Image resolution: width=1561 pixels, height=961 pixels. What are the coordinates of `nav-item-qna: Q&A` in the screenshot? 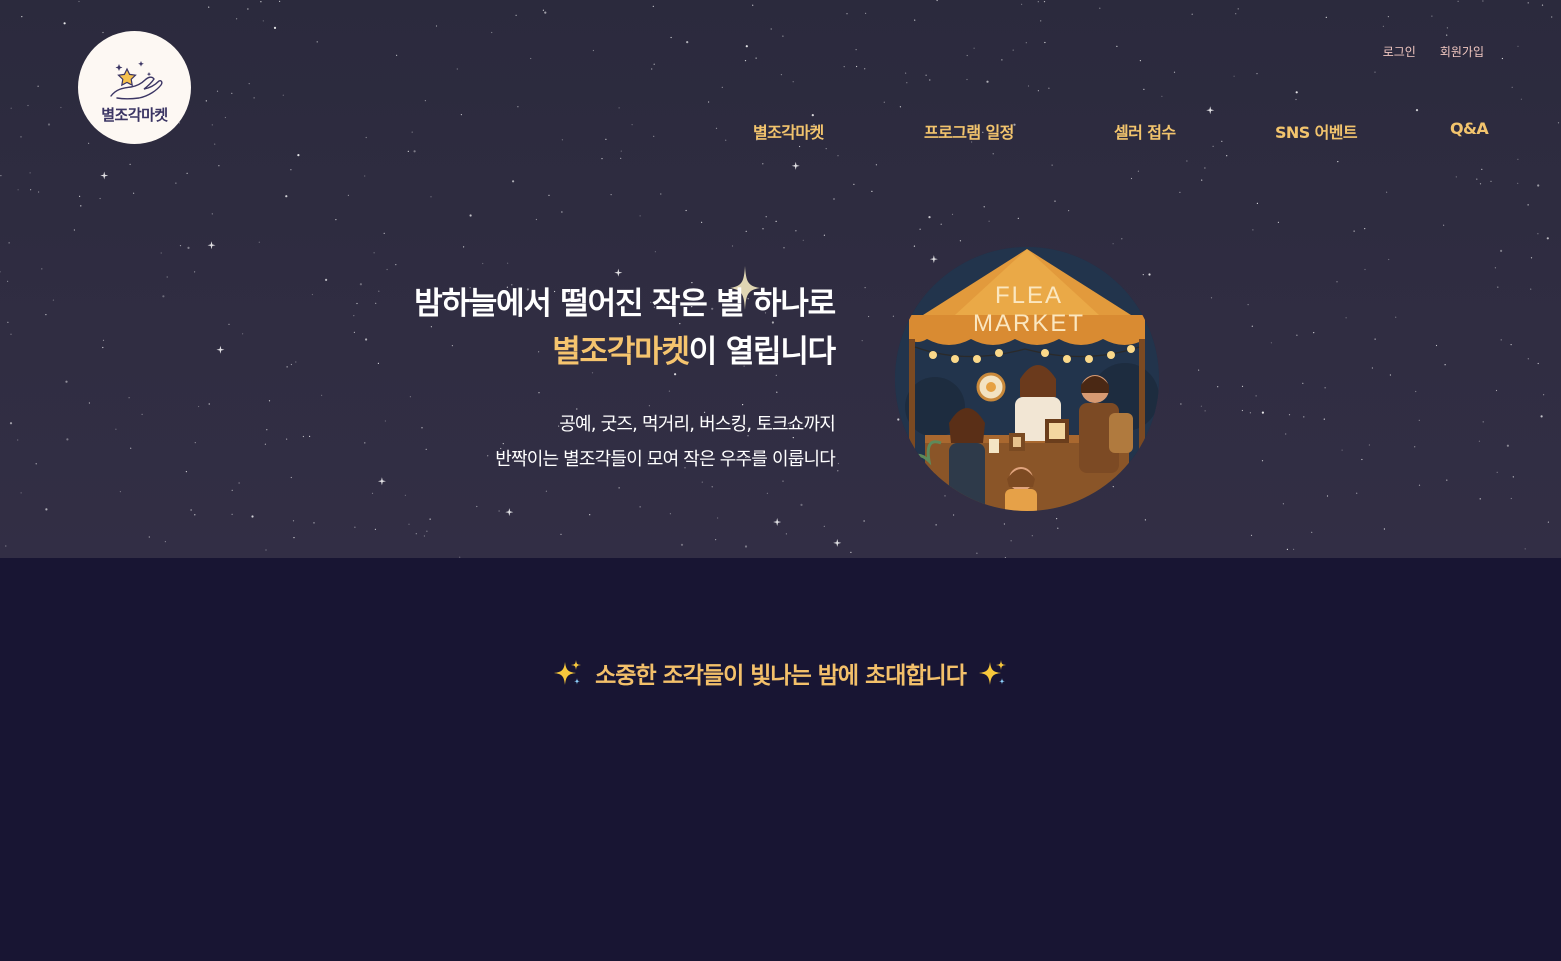 It's located at (1469, 128).